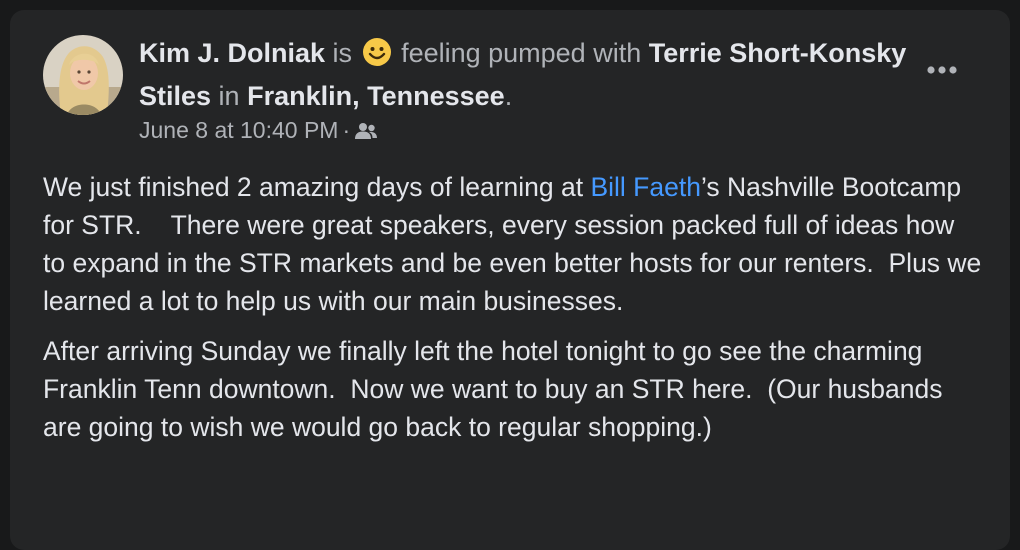 This screenshot has height=550, width=1020. I want to click on smiley-emoji-icon, so click(377, 57).